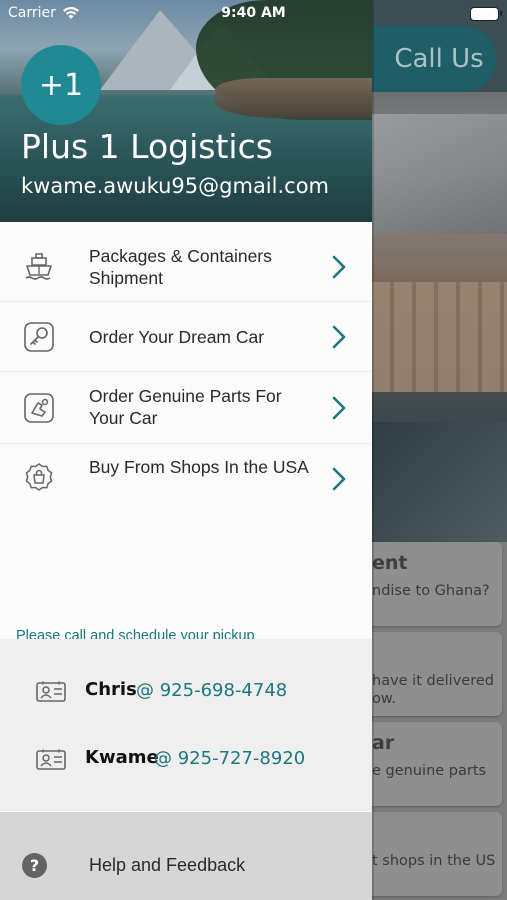 This screenshot has height=900, width=507. I want to click on service-card-car: have it delivered ow., so click(437, 674).